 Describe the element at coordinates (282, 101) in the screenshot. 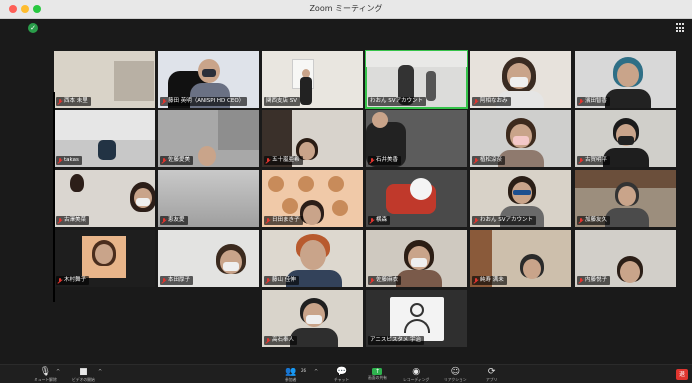

I see `participant-name: 関西支店 SV` at that location.